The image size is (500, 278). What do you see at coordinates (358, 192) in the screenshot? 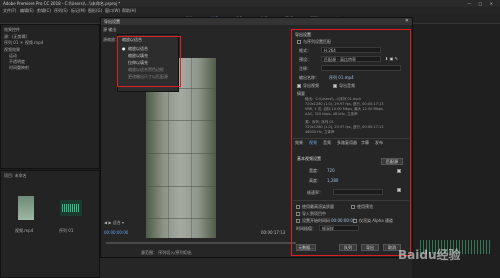
I see `frame-rate-select` at bounding box center [358, 192].